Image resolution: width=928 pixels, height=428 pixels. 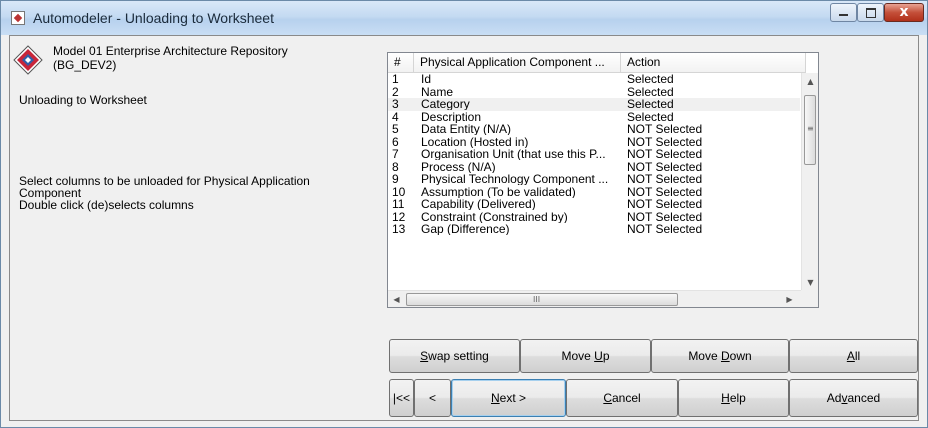 I want to click on move-up-label: Move Up, so click(x=585, y=356).